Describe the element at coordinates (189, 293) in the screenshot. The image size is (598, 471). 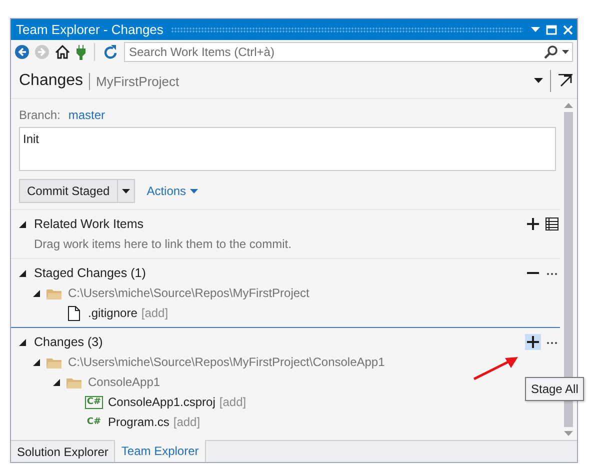
I see `folder-path: C:\Users\miche\Source\Repos\MyFirstProject` at that location.